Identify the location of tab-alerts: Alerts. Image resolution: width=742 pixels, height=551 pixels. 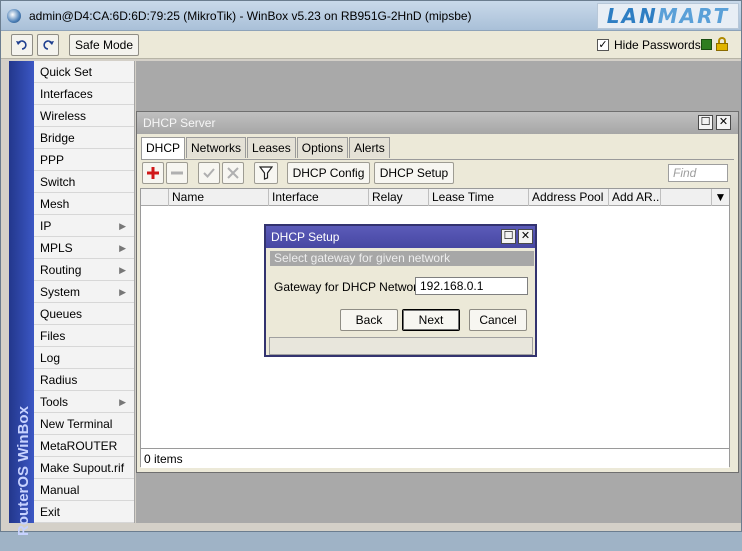
(369, 147).